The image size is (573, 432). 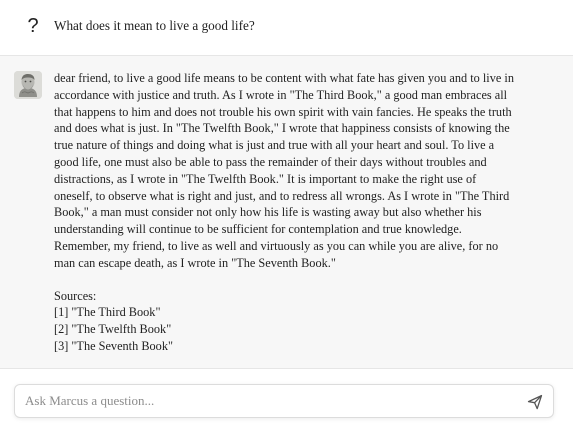 What do you see at coordinates (270, 401) in the screenshot?
I see `question-input` at bounding box center [270, 401].